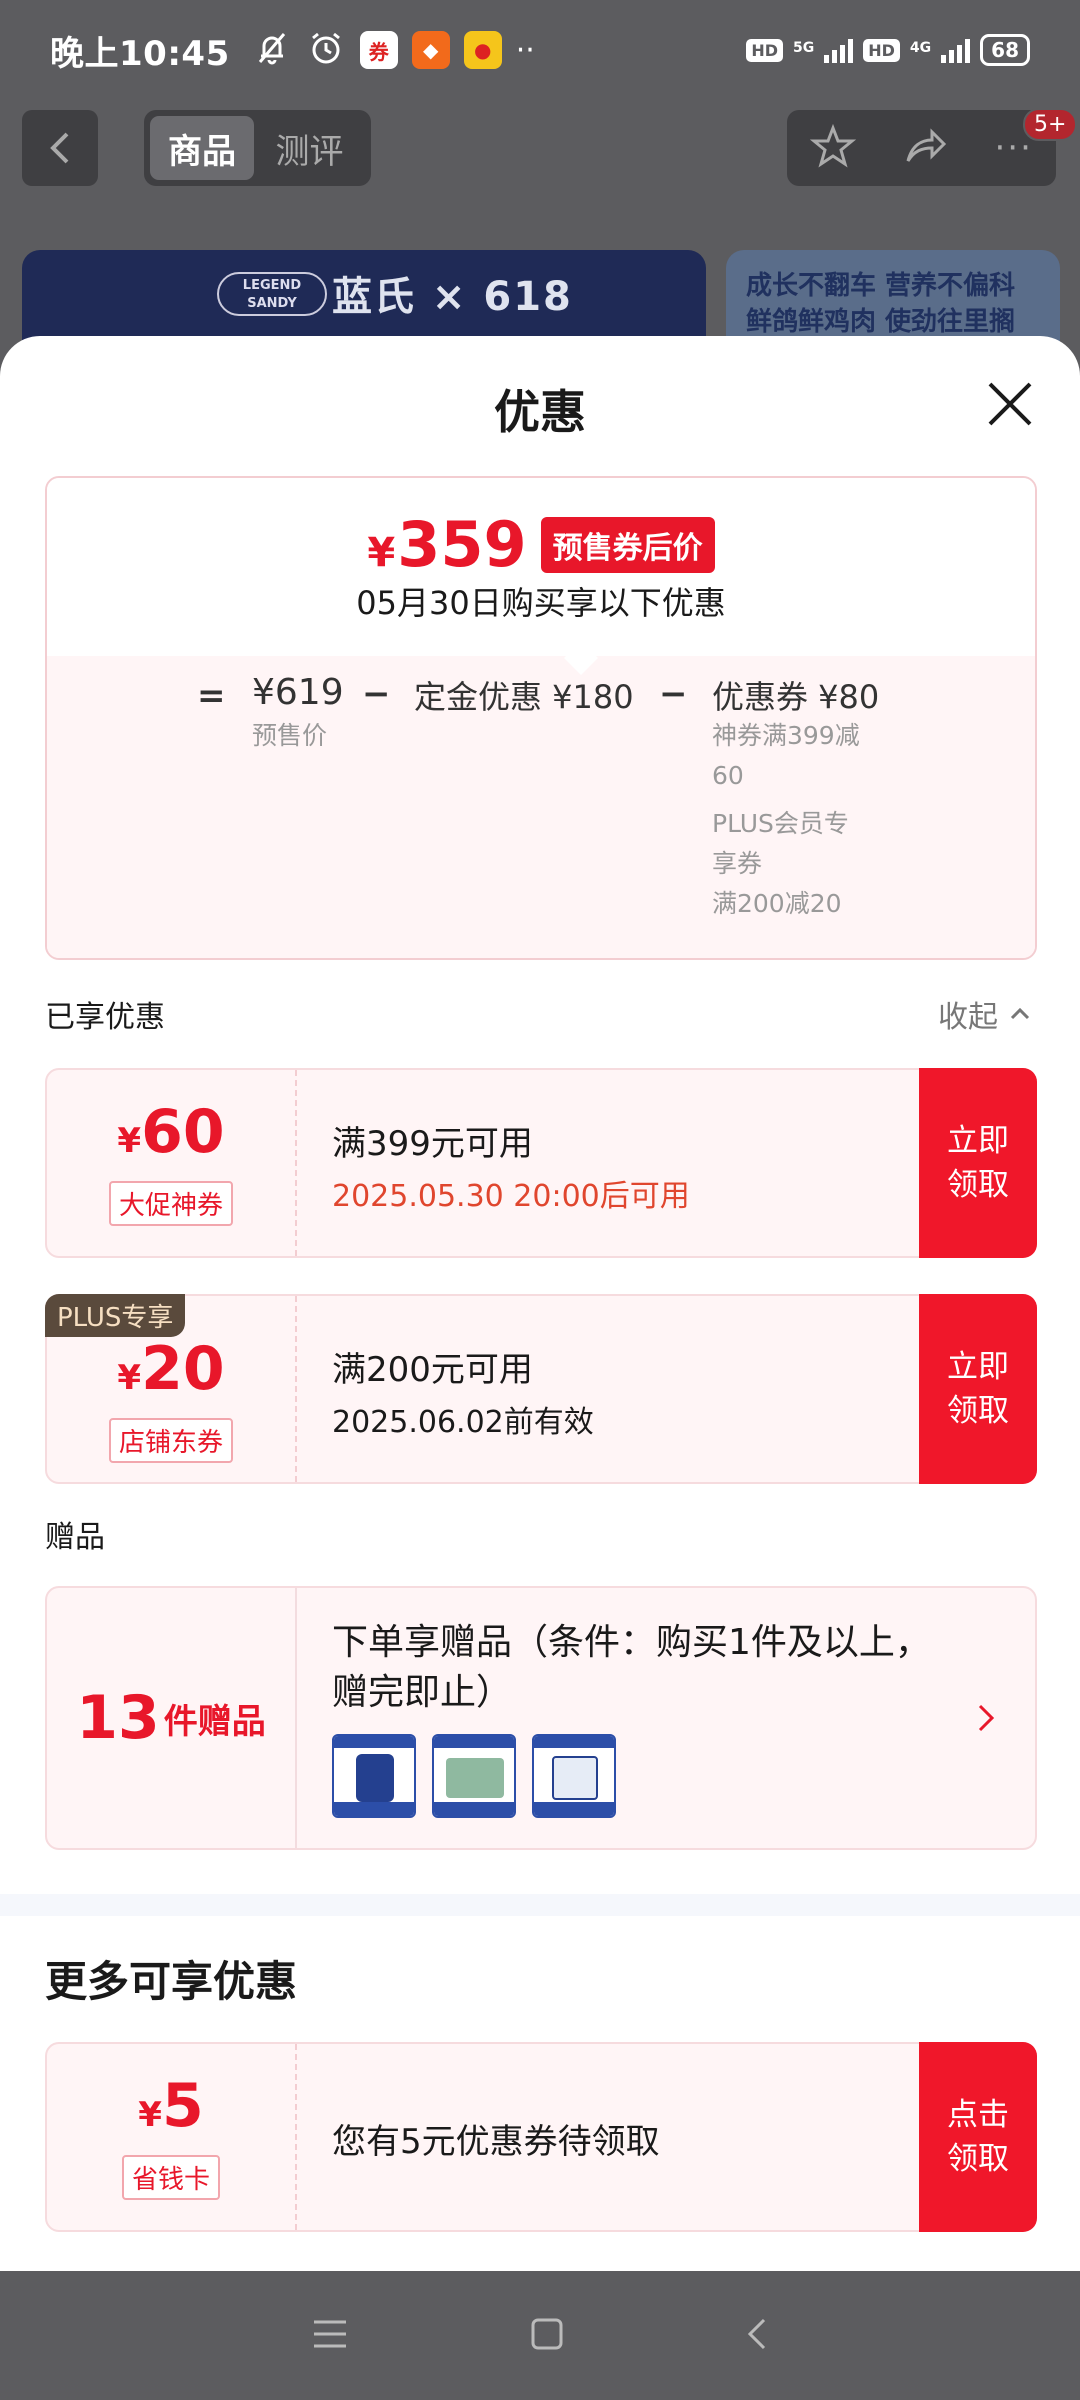 The width and height of the screenshot is (1080, 2400). I want to click on claim-savings-button: 点击领取, so click(978, 2137).